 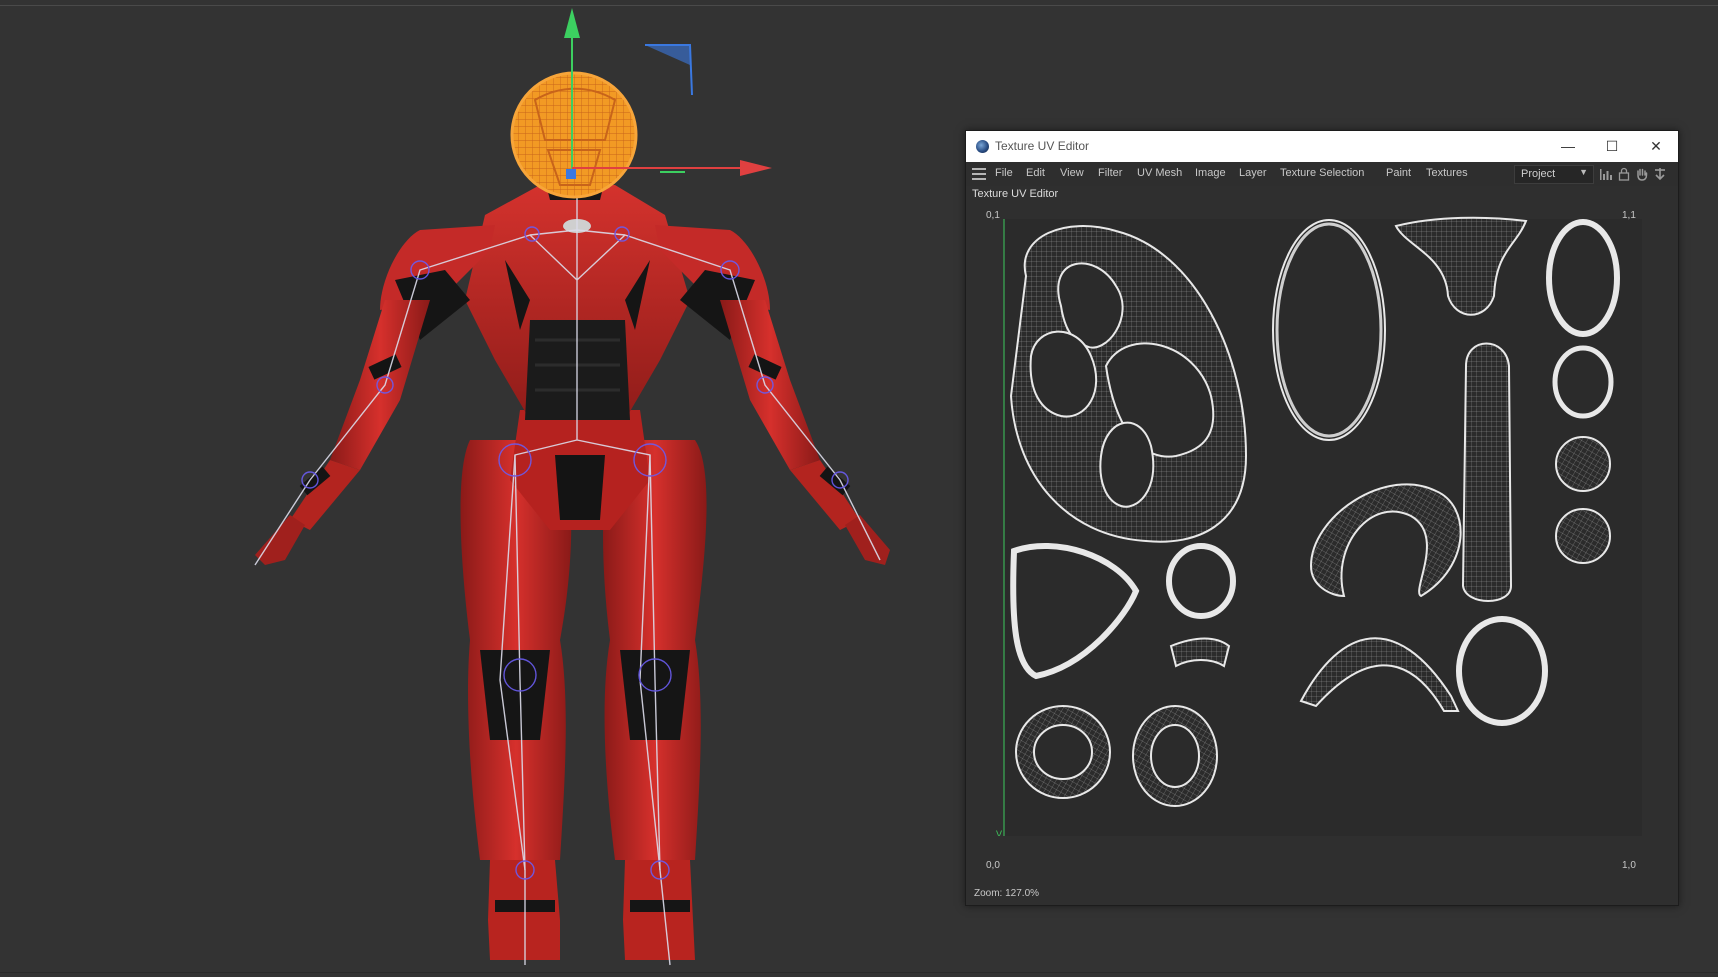 What do you see at coordinates (1629, 215) in the screenshot?
I see `uv-corner-top-right: 1,1` at bounding box center [1629, 215].